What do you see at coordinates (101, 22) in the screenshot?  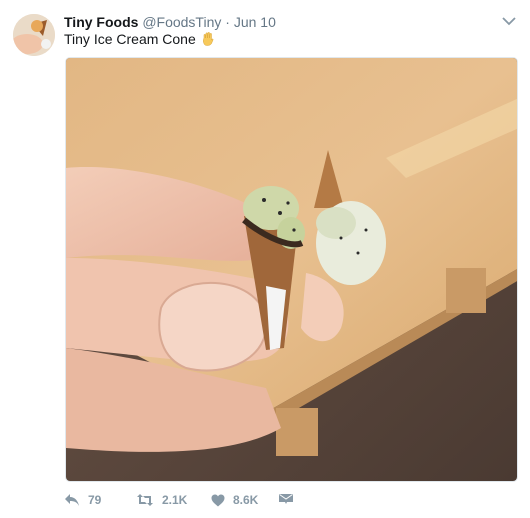 I see `author-name: Tiny Foods` at bounding box center [101, 22].